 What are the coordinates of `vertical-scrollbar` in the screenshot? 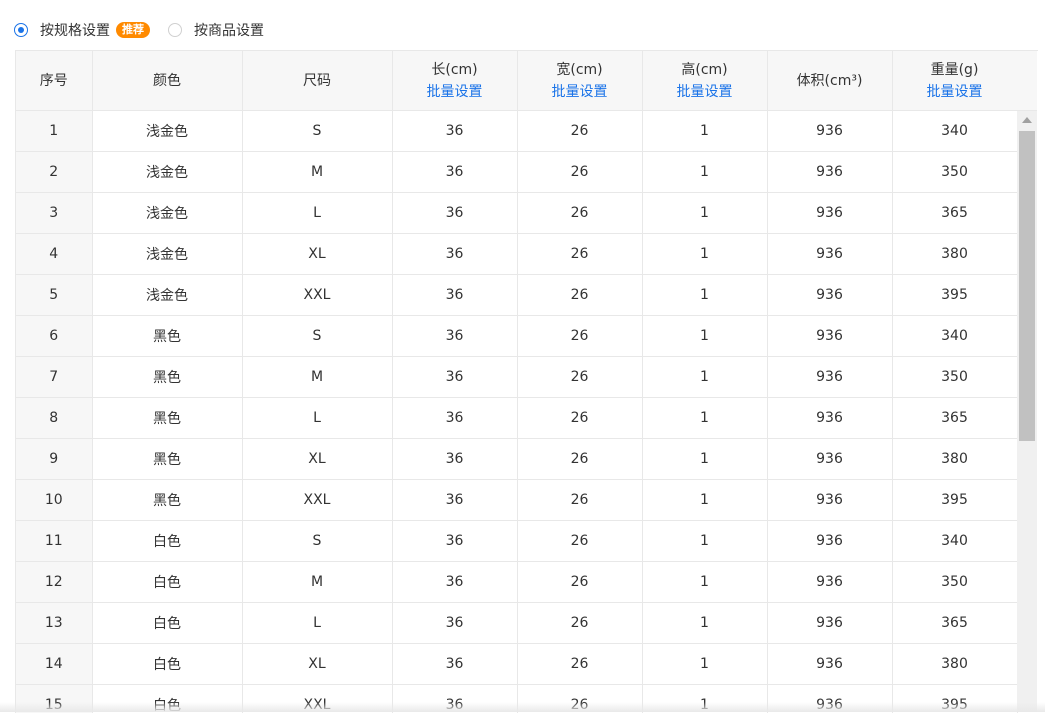 It's located at (1027, 411).